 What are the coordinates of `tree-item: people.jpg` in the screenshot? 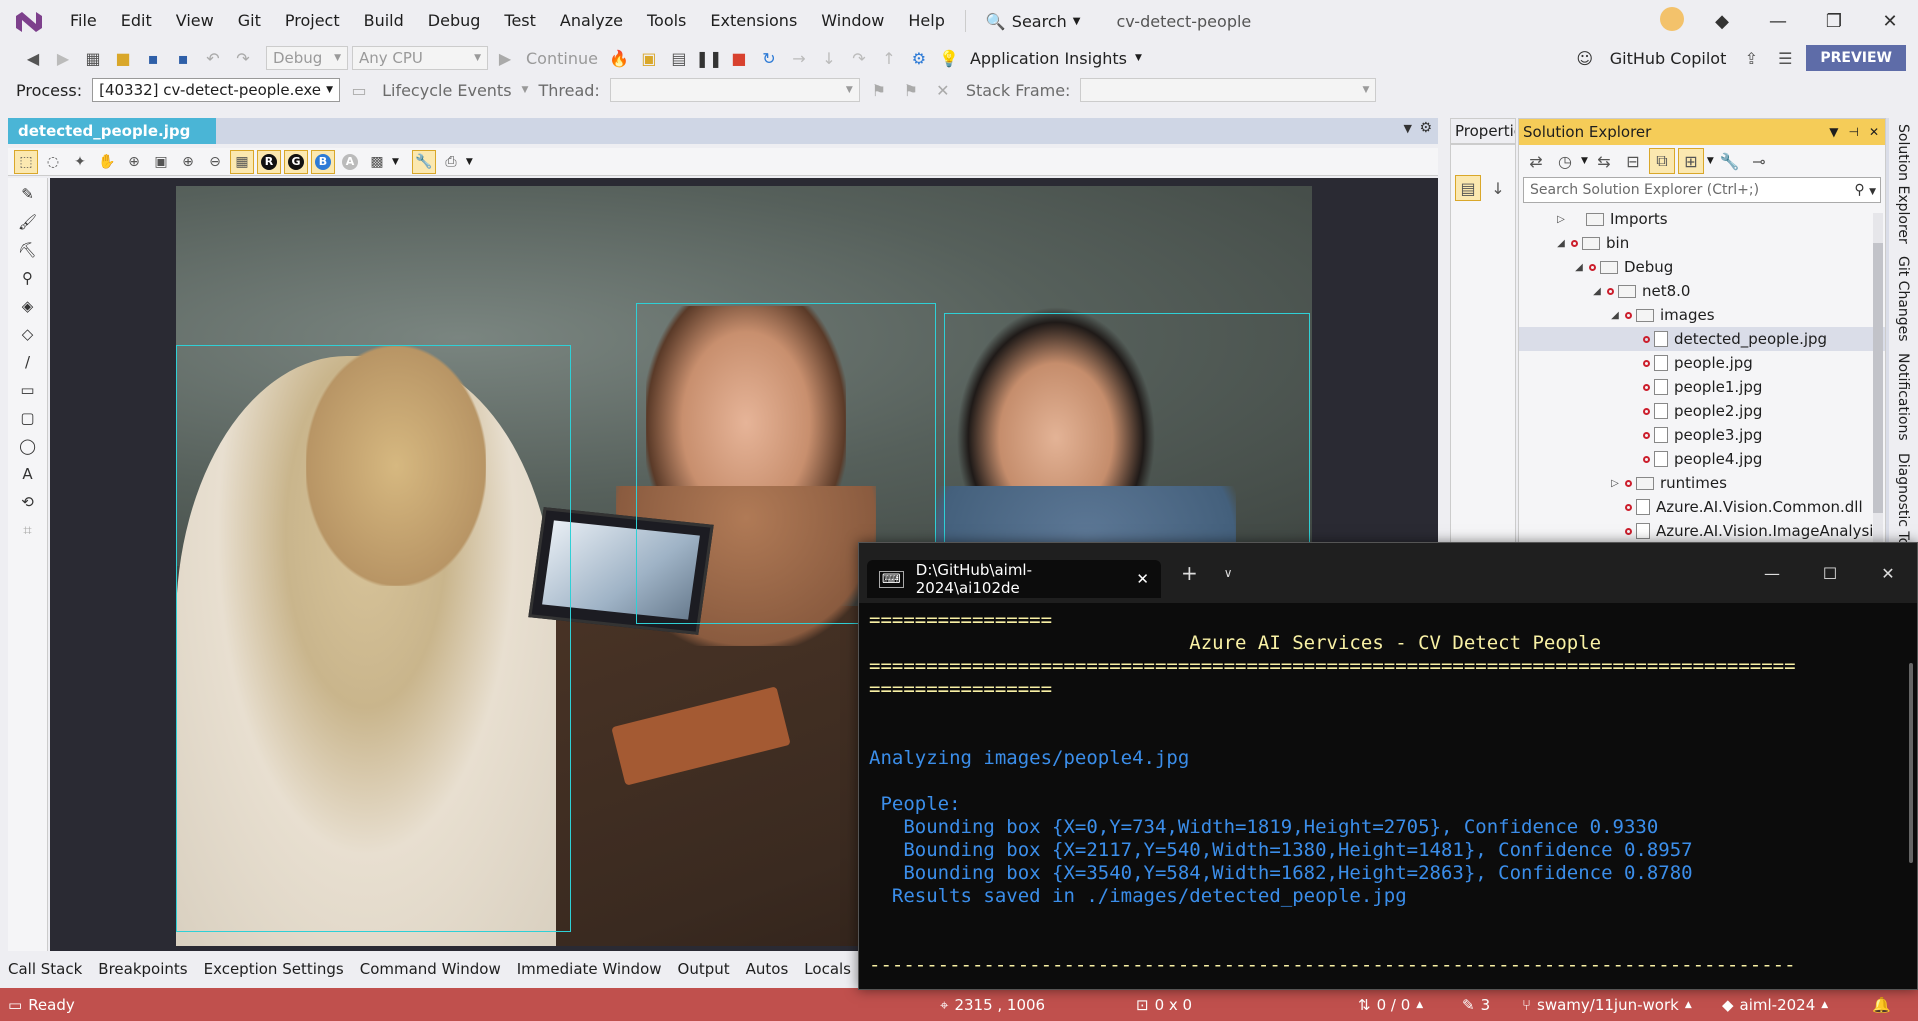 It's located at (1702, 363).